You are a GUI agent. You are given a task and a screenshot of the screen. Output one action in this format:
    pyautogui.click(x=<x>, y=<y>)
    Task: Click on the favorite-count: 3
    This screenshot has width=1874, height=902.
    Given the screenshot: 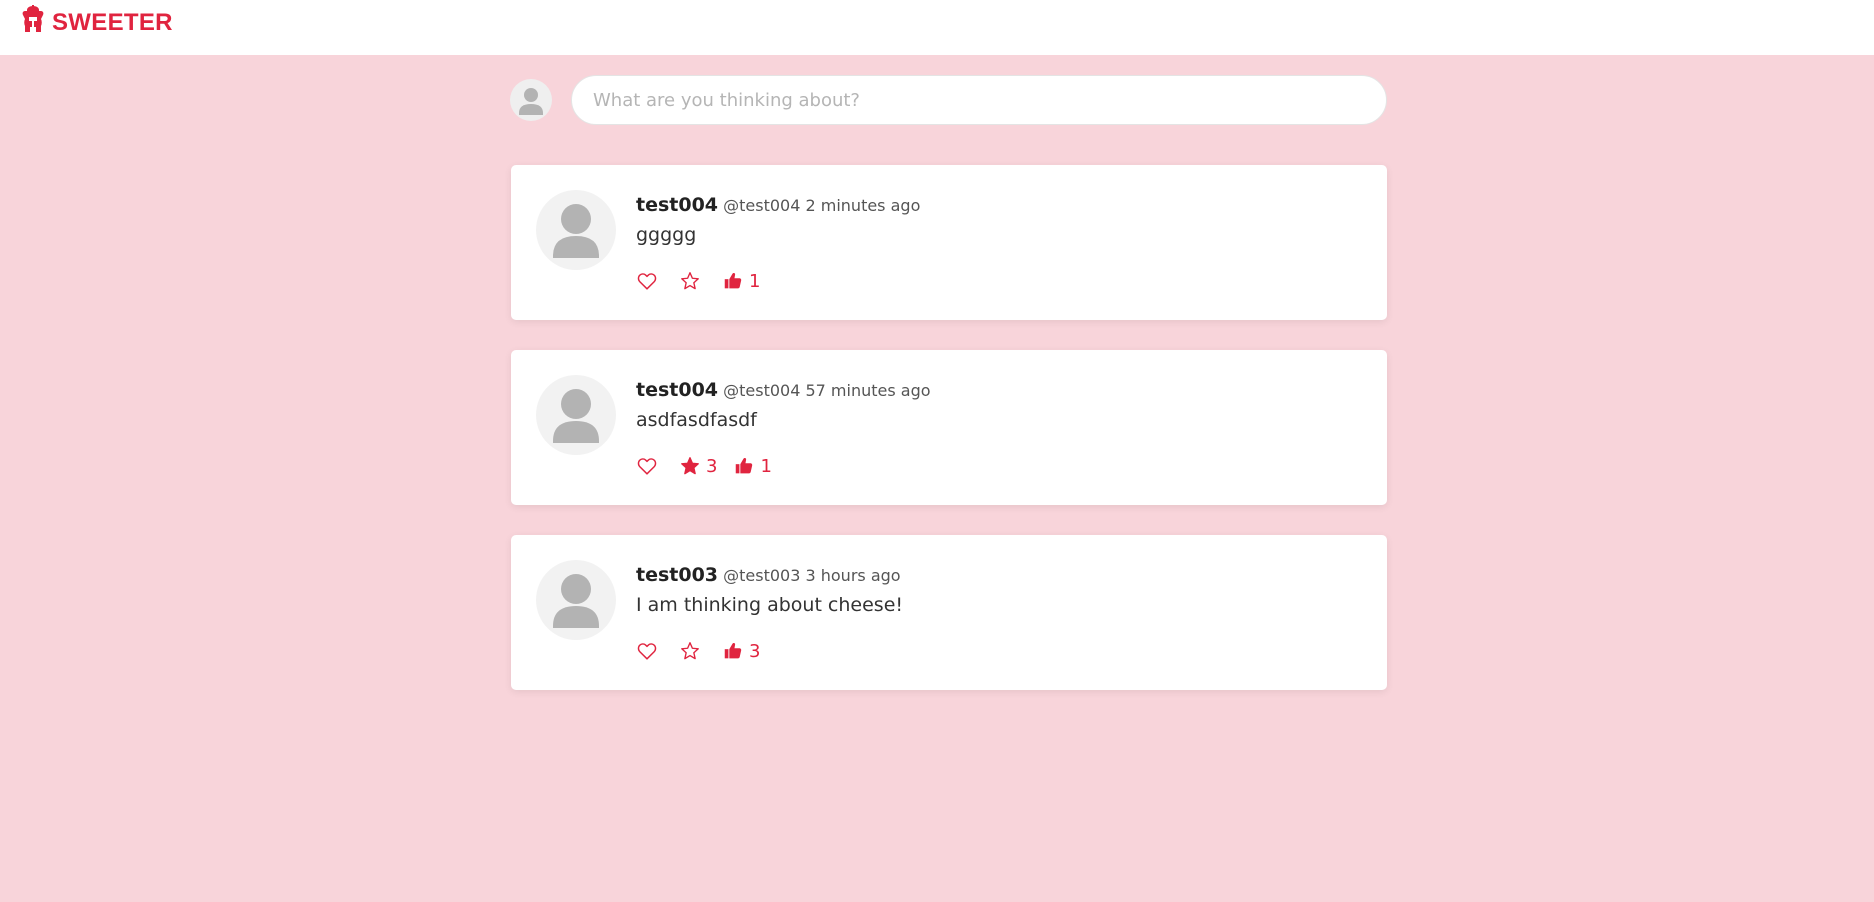 What is the action you would take?
    pyautogui.click(x=712, y=466)
    